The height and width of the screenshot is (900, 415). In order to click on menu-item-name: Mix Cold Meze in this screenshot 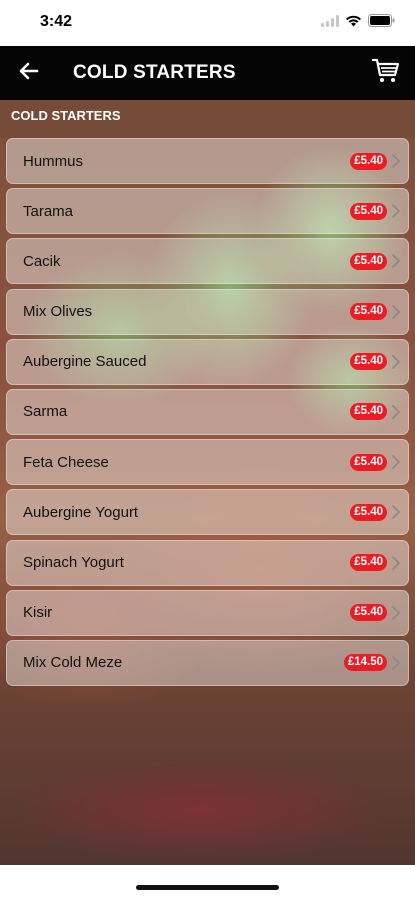, I will do `click(73, 663)`.